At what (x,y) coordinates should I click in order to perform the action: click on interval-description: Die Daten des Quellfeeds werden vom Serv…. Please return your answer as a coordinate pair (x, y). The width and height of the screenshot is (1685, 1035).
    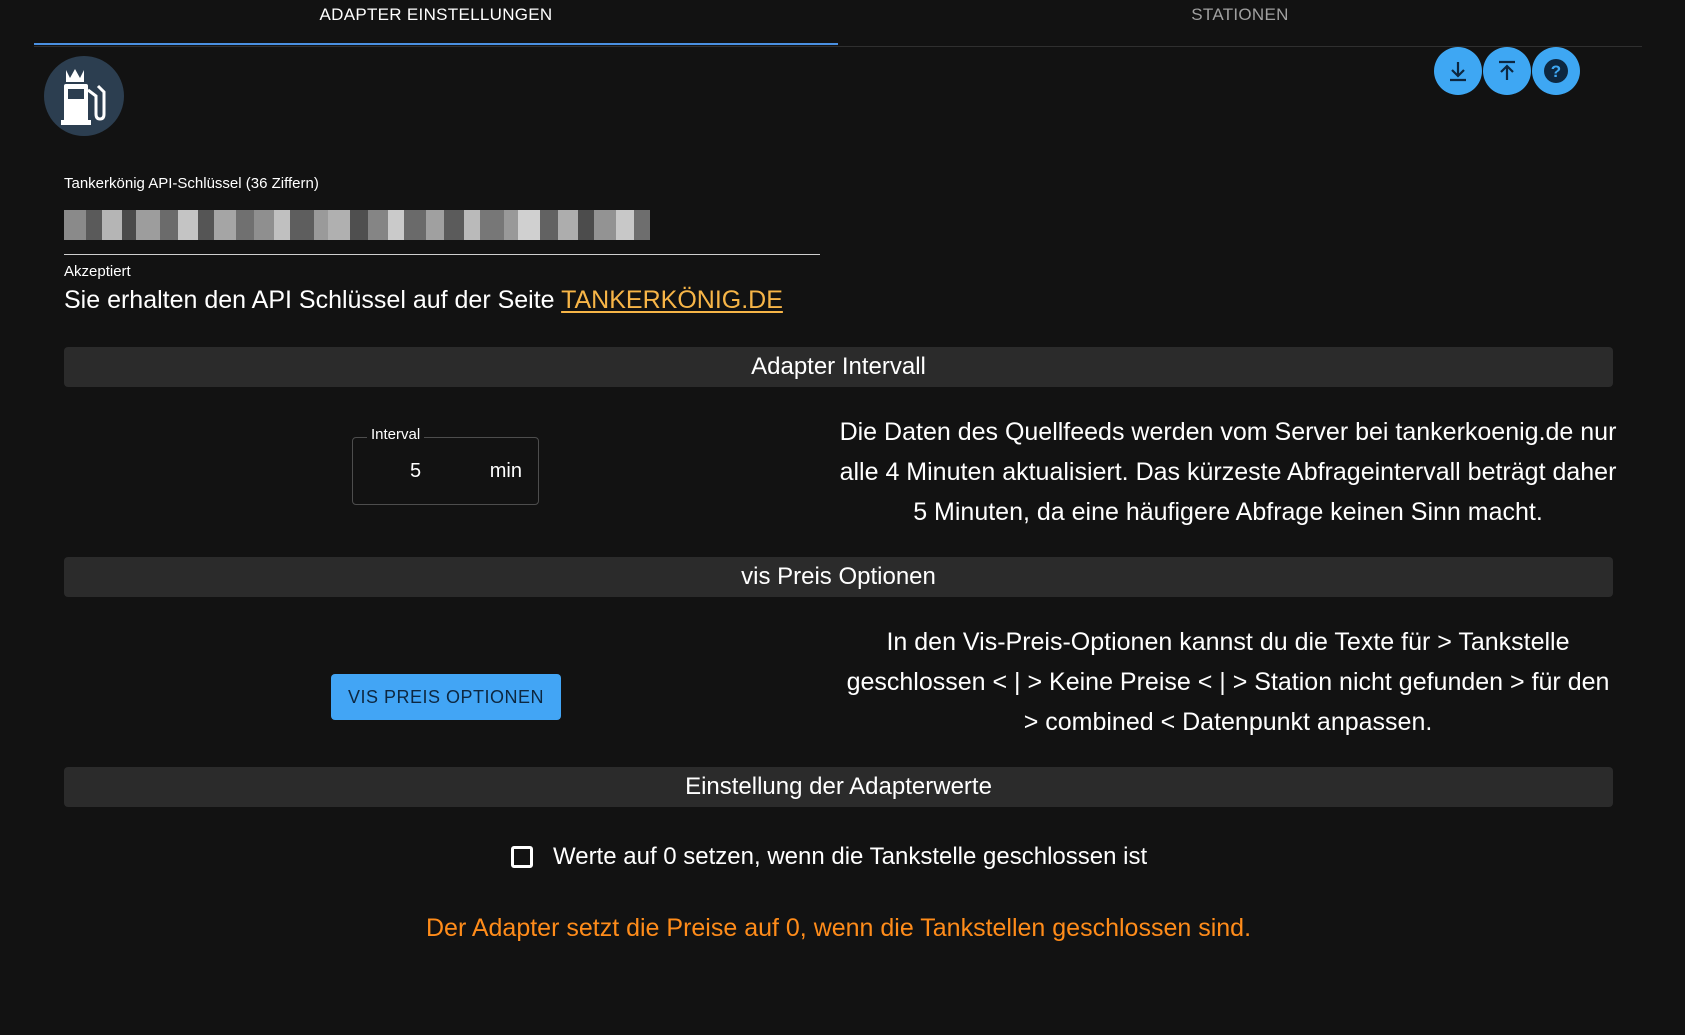
    Looking at the image, I should click on (1228, 472).